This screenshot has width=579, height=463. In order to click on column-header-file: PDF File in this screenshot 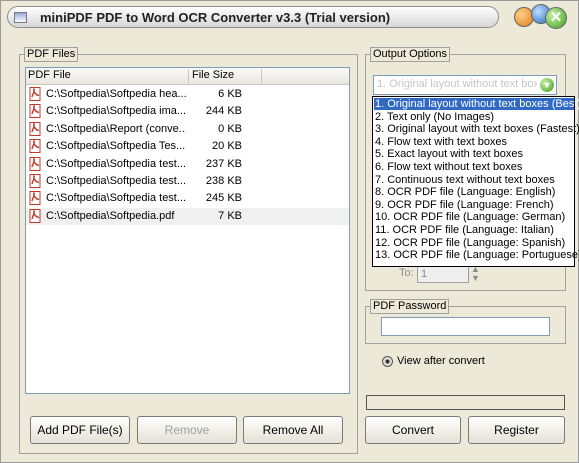, I will do `click(49, 75)`.